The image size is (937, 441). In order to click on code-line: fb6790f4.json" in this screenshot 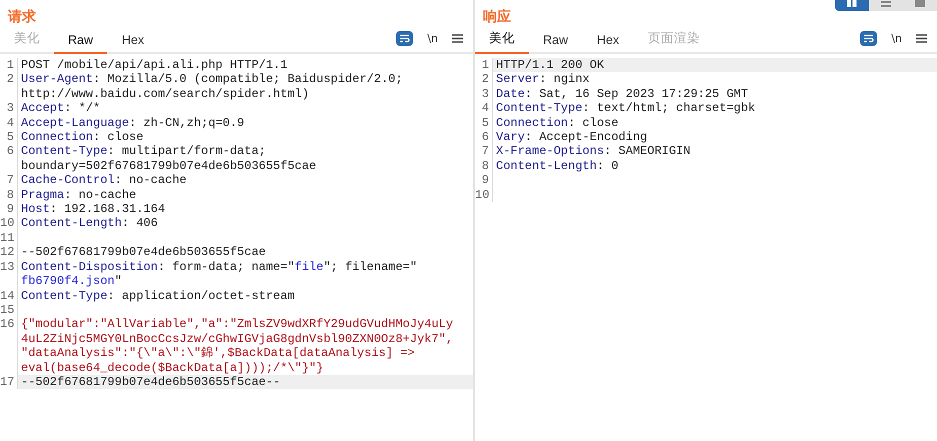, I will do `click(71, 281)`.